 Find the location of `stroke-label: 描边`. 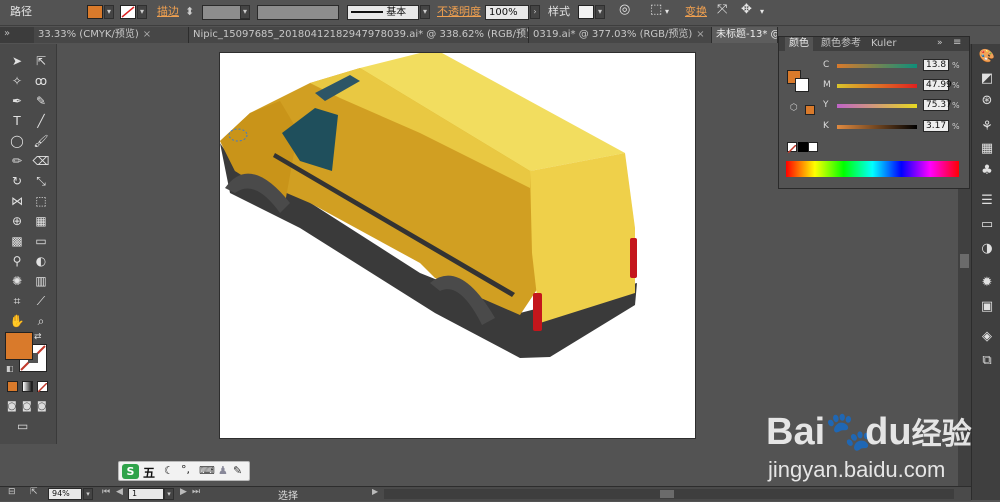

stroke-label: 描边 is located at coordinates (168, 12).